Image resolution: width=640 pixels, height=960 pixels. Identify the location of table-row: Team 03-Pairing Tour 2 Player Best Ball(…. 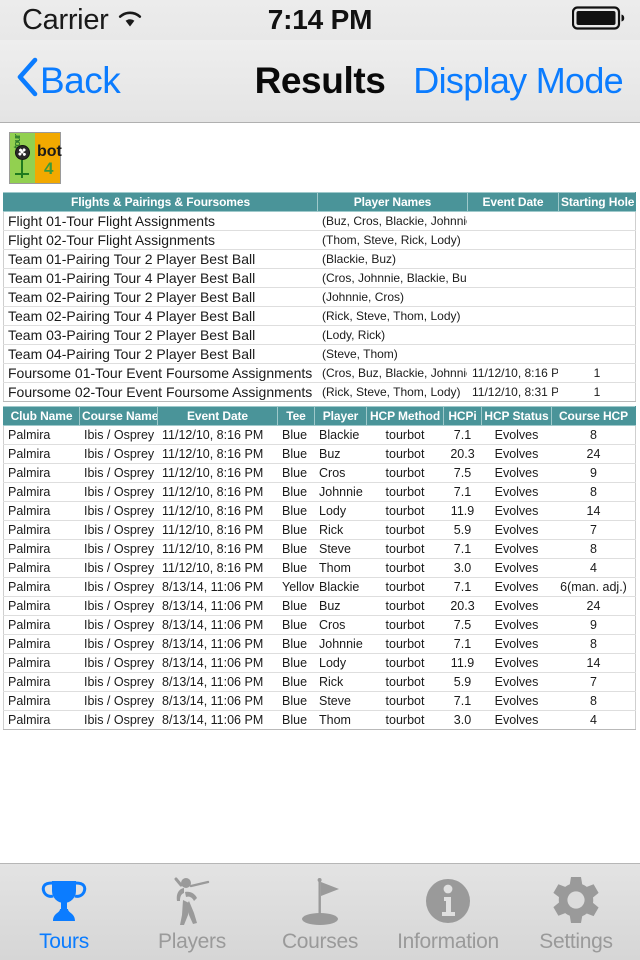
(319, 335).